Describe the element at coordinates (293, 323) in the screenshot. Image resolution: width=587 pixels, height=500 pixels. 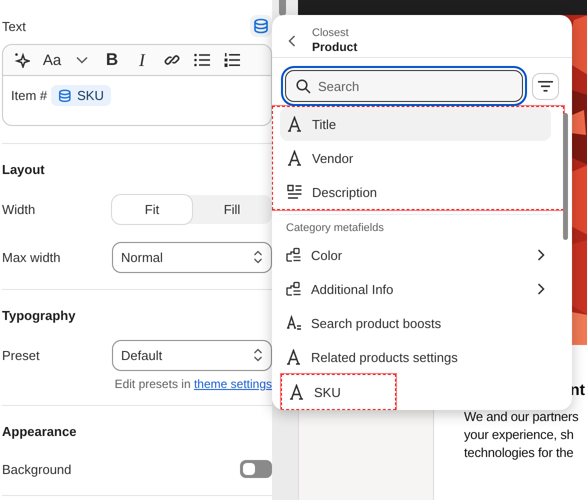
I see `letter-lines-icon` at that location.